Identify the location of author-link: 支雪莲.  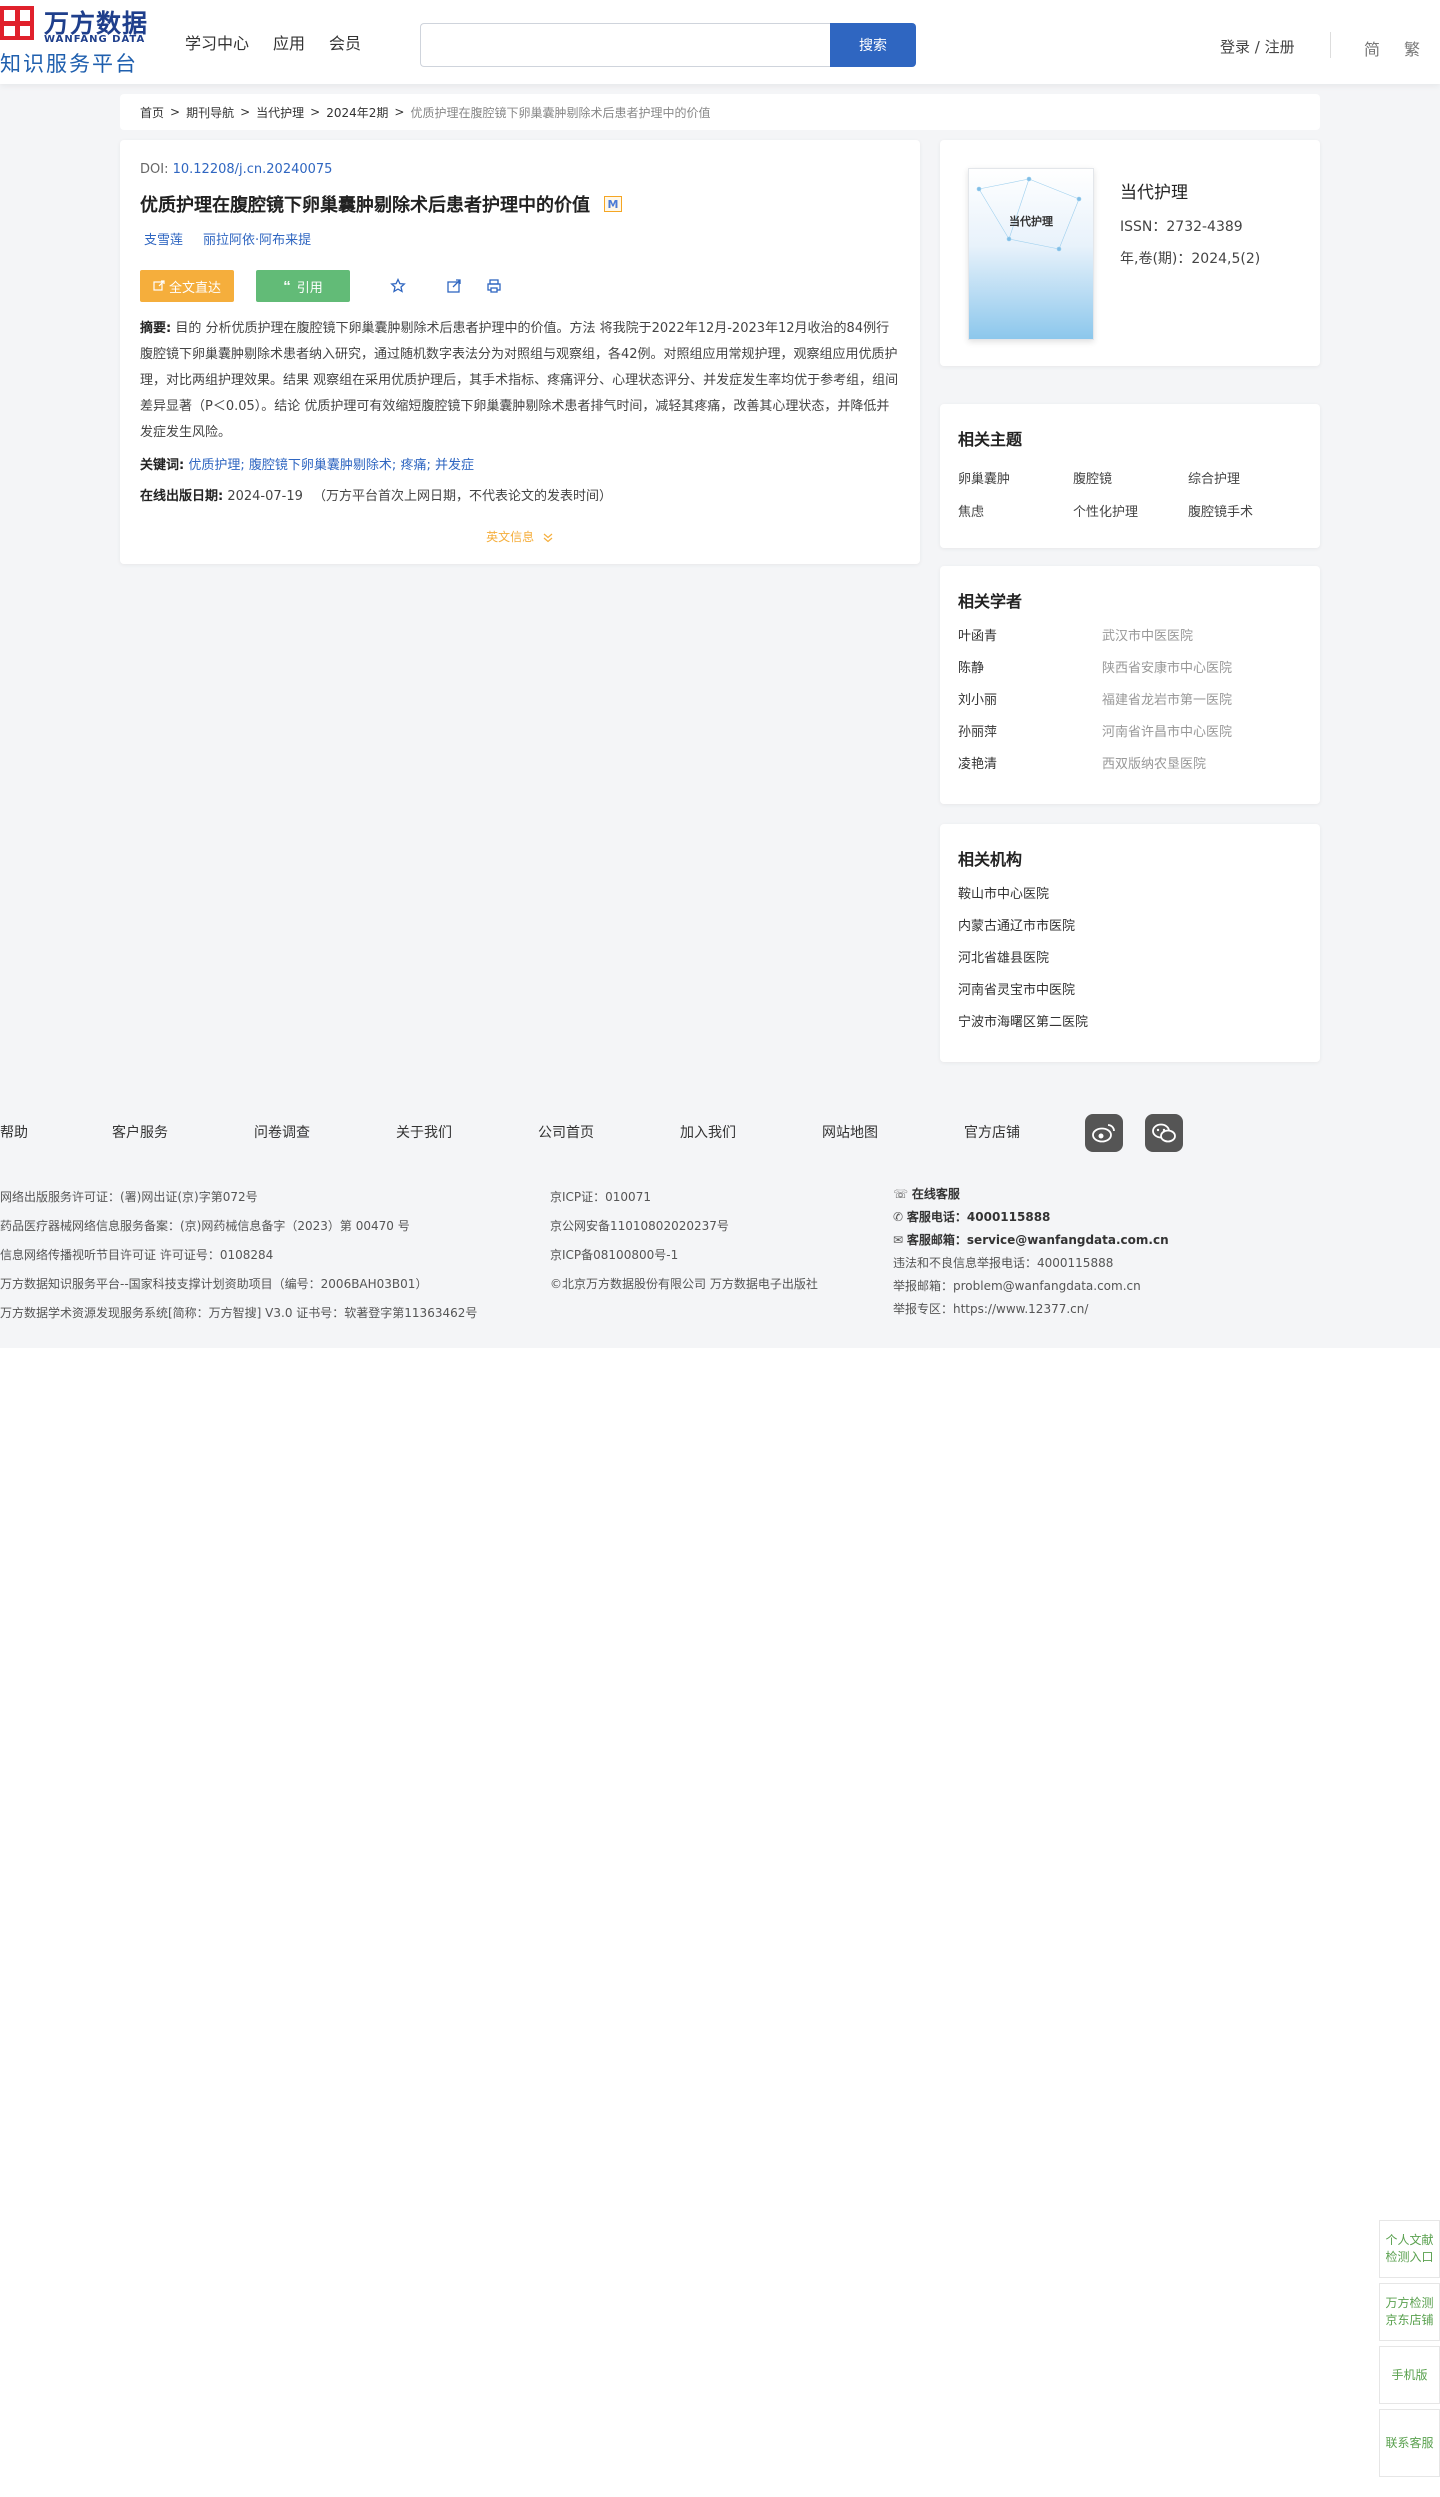
(163, 238).